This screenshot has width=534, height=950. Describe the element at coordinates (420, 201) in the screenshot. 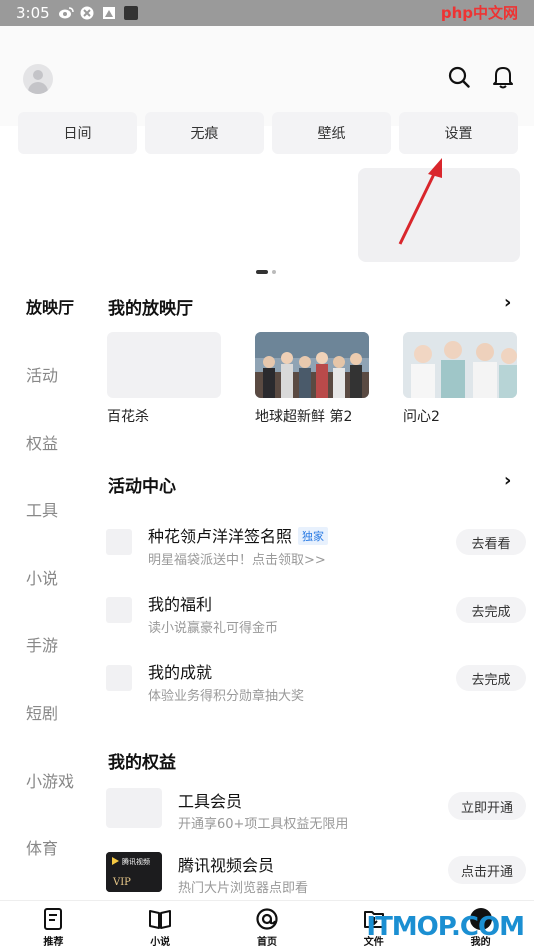

I see `annotation-arrow` at that location.